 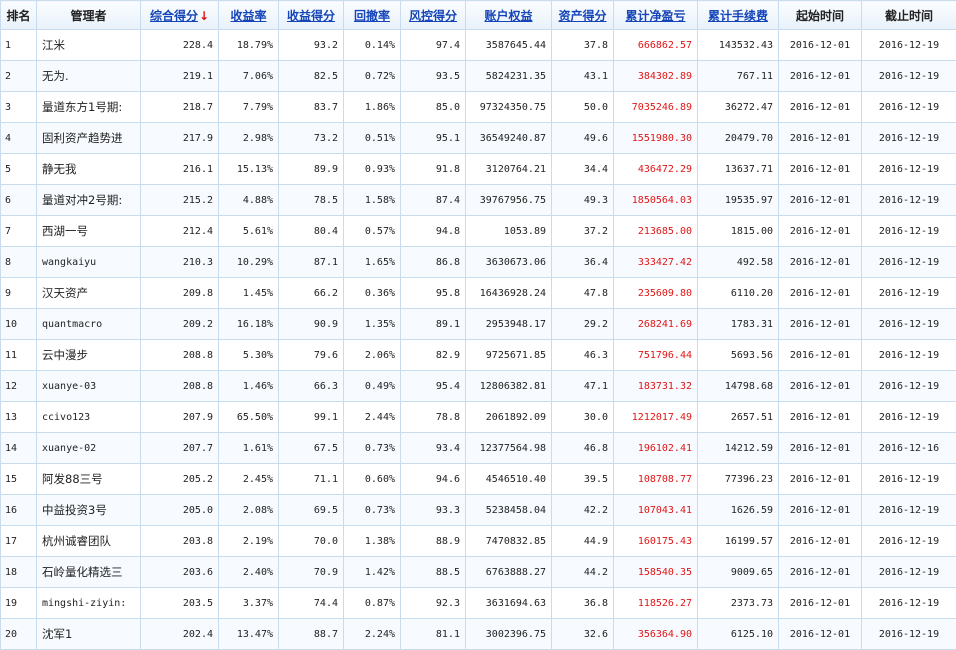 What do you see at coordinates (311, 634) in the screenshot?
I see `cell-return-score: 88.7` at bounding box center [311, 634].